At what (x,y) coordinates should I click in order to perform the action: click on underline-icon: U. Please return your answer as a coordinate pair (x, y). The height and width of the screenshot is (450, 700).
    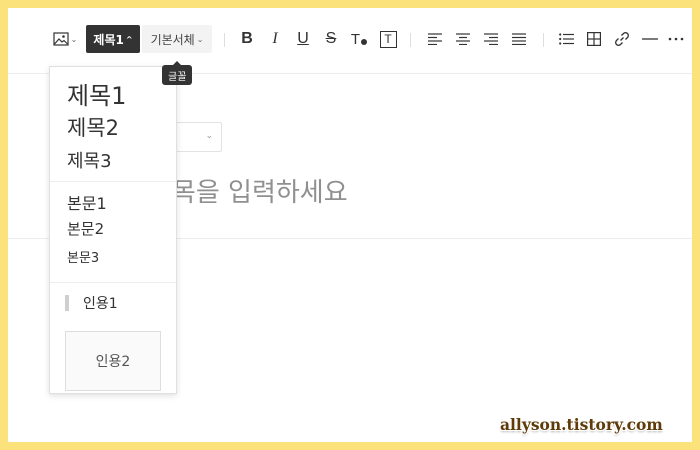
    Looking at the image, I should click on (303, 38).